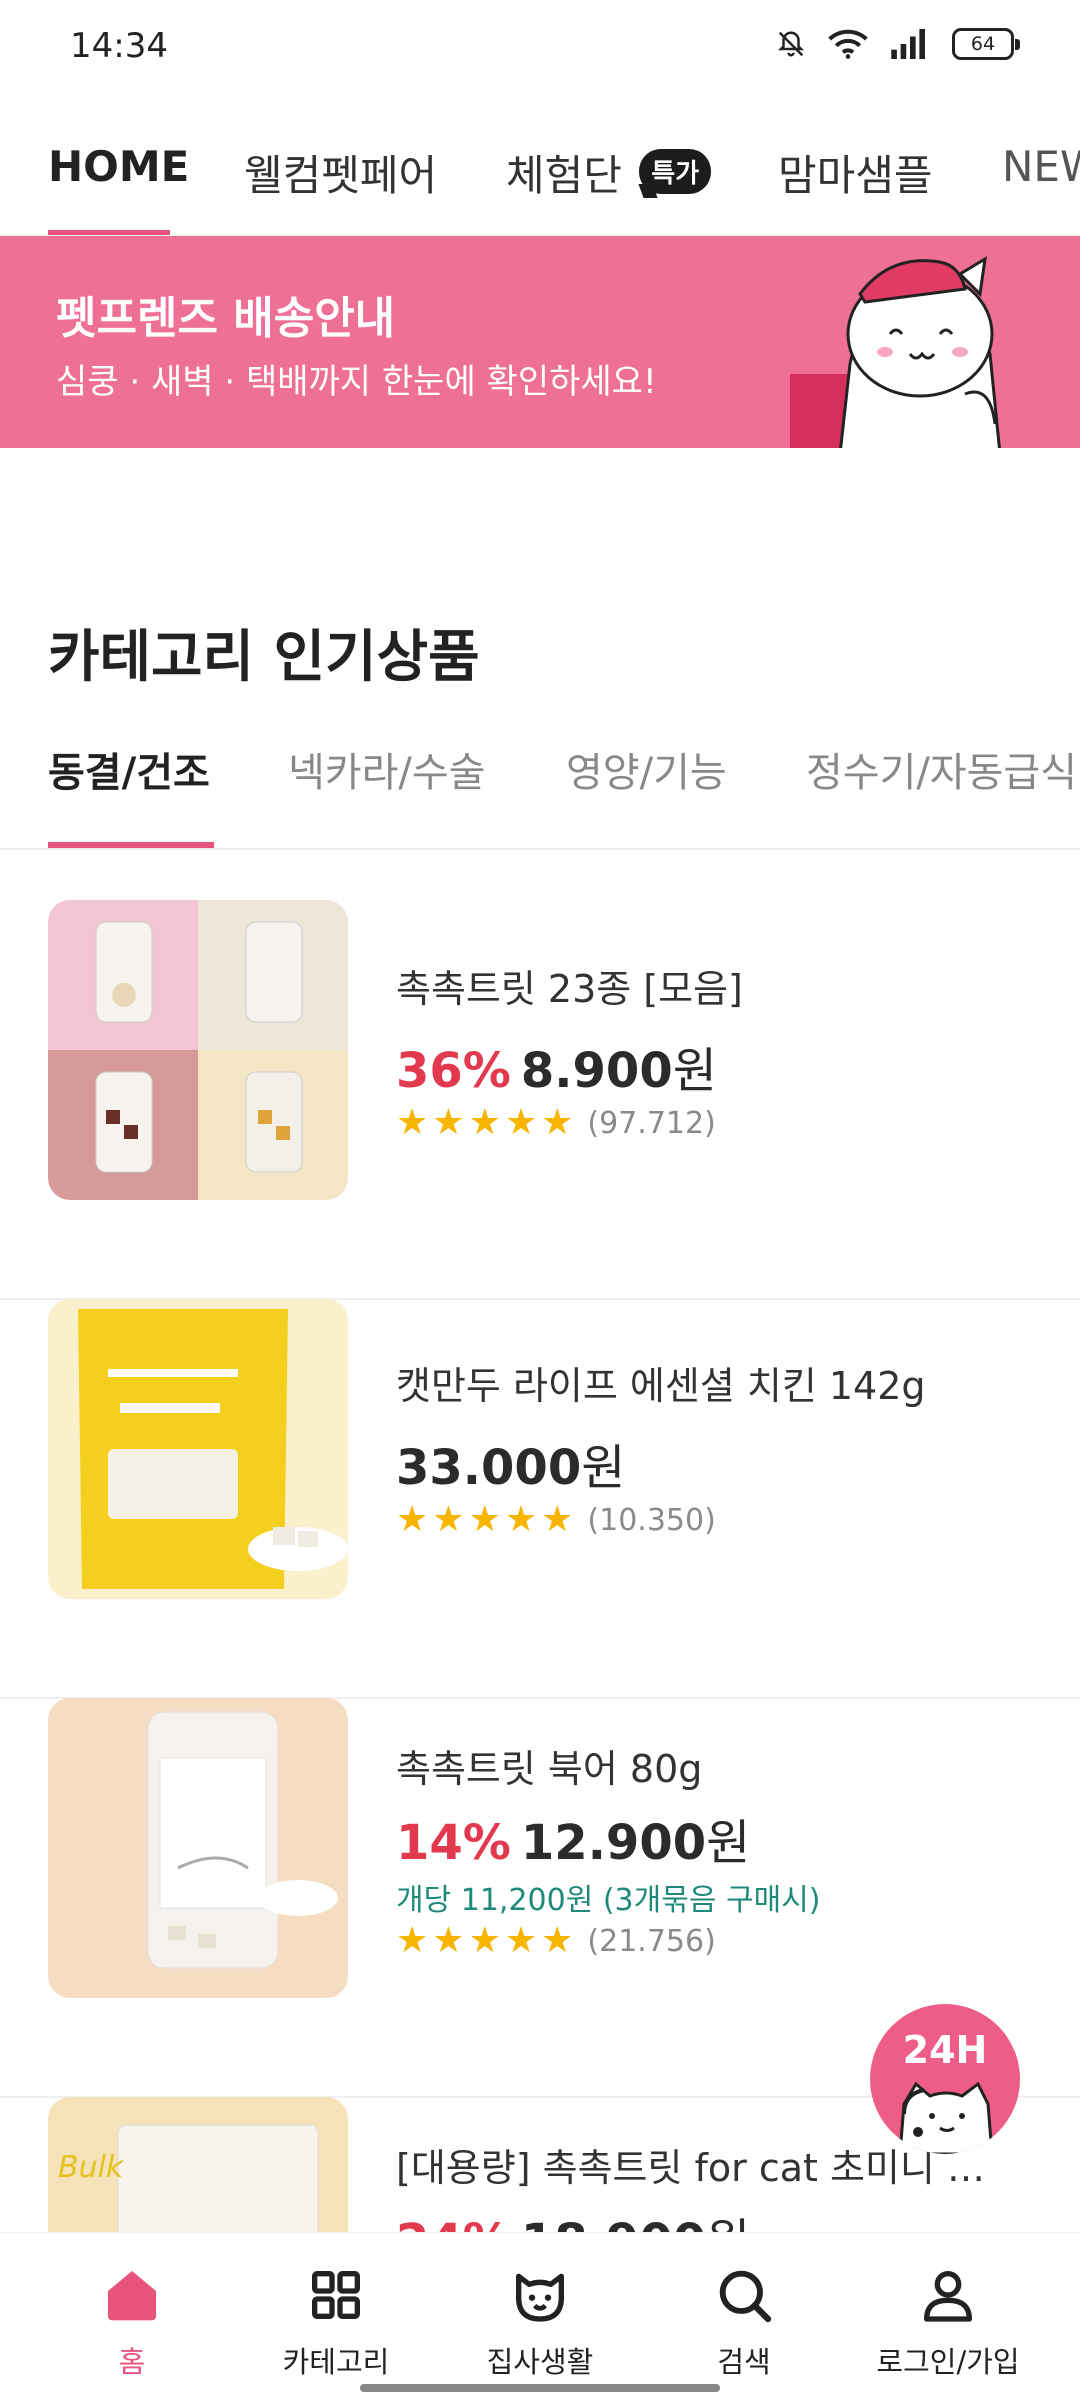 The width and height of the screenshot is (1080, 2400). Describe the element at coordinates (226, 318) in the screenshot. I see `banner-title: 펫프렌즈 배송안내` at that location.